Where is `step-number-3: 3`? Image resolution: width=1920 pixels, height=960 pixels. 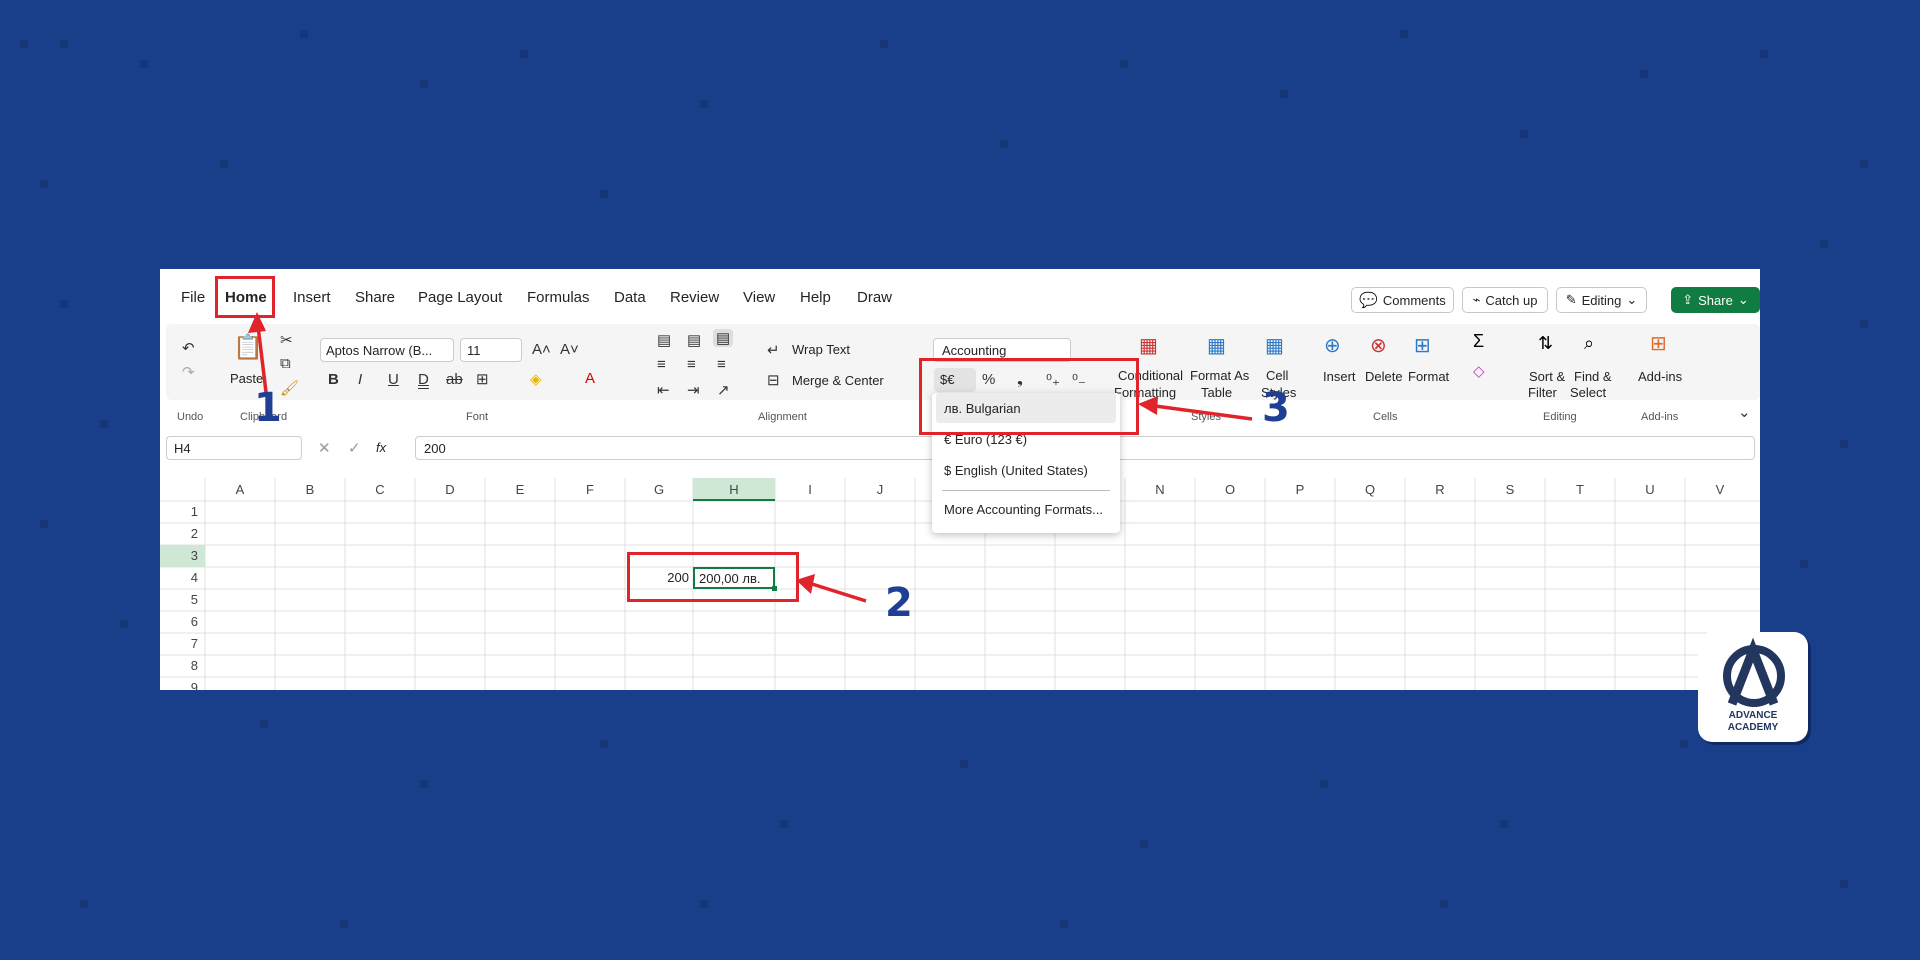
step-number-3: 3 is located at coordinates (1276, 408).